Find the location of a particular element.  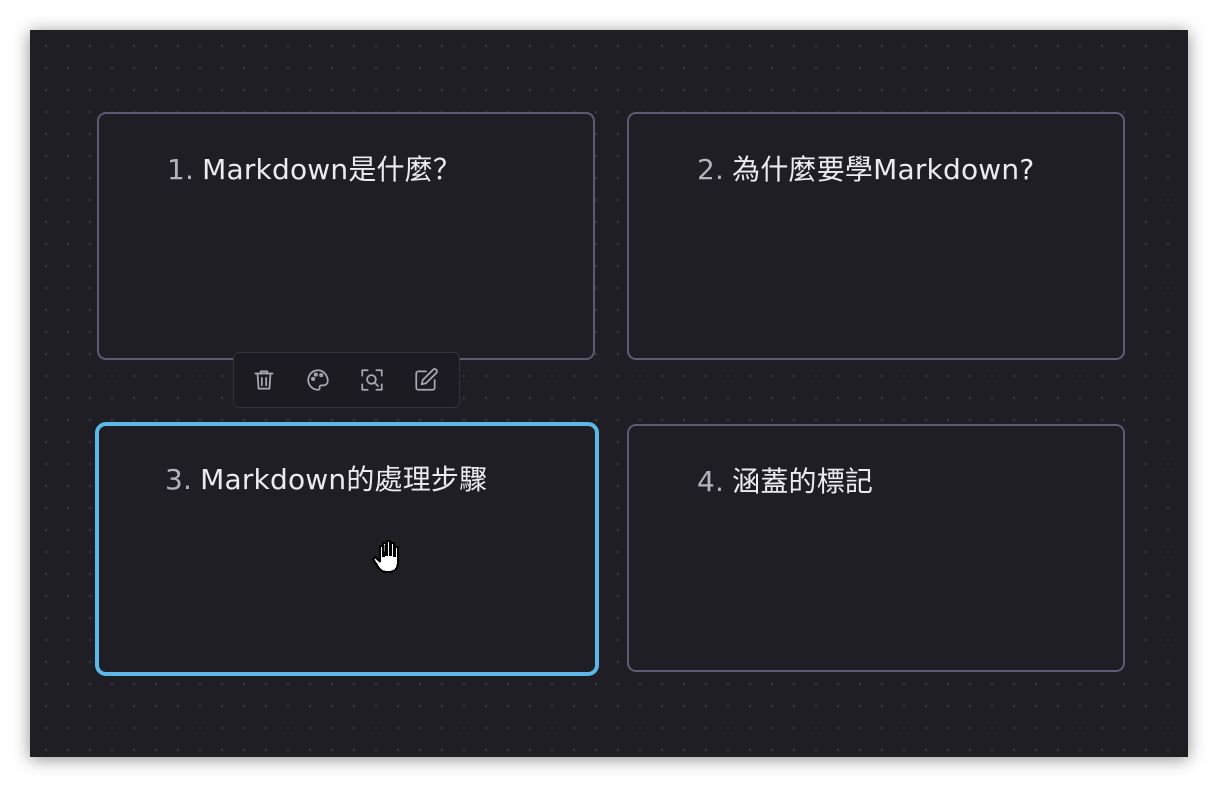

card-toolbar is located at coordinates (346, 380).